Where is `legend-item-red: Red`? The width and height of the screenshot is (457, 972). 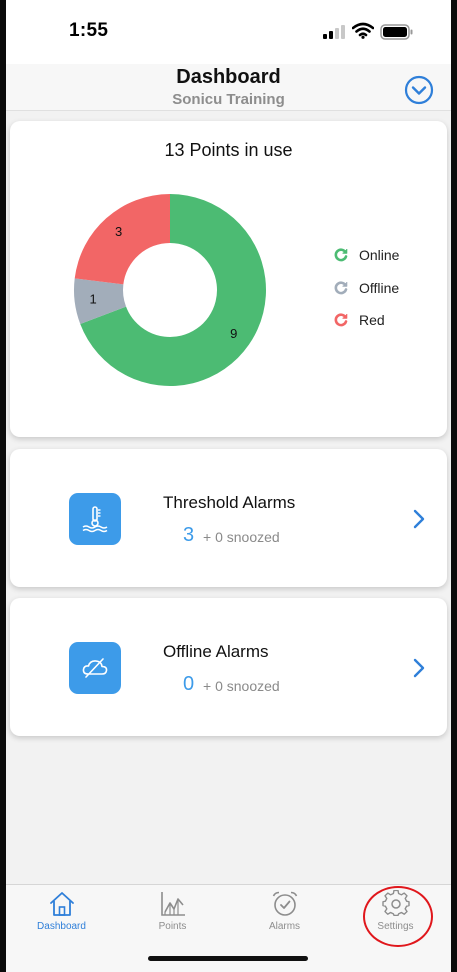 legend-item-red: Red is located at coordinates (366, 320).